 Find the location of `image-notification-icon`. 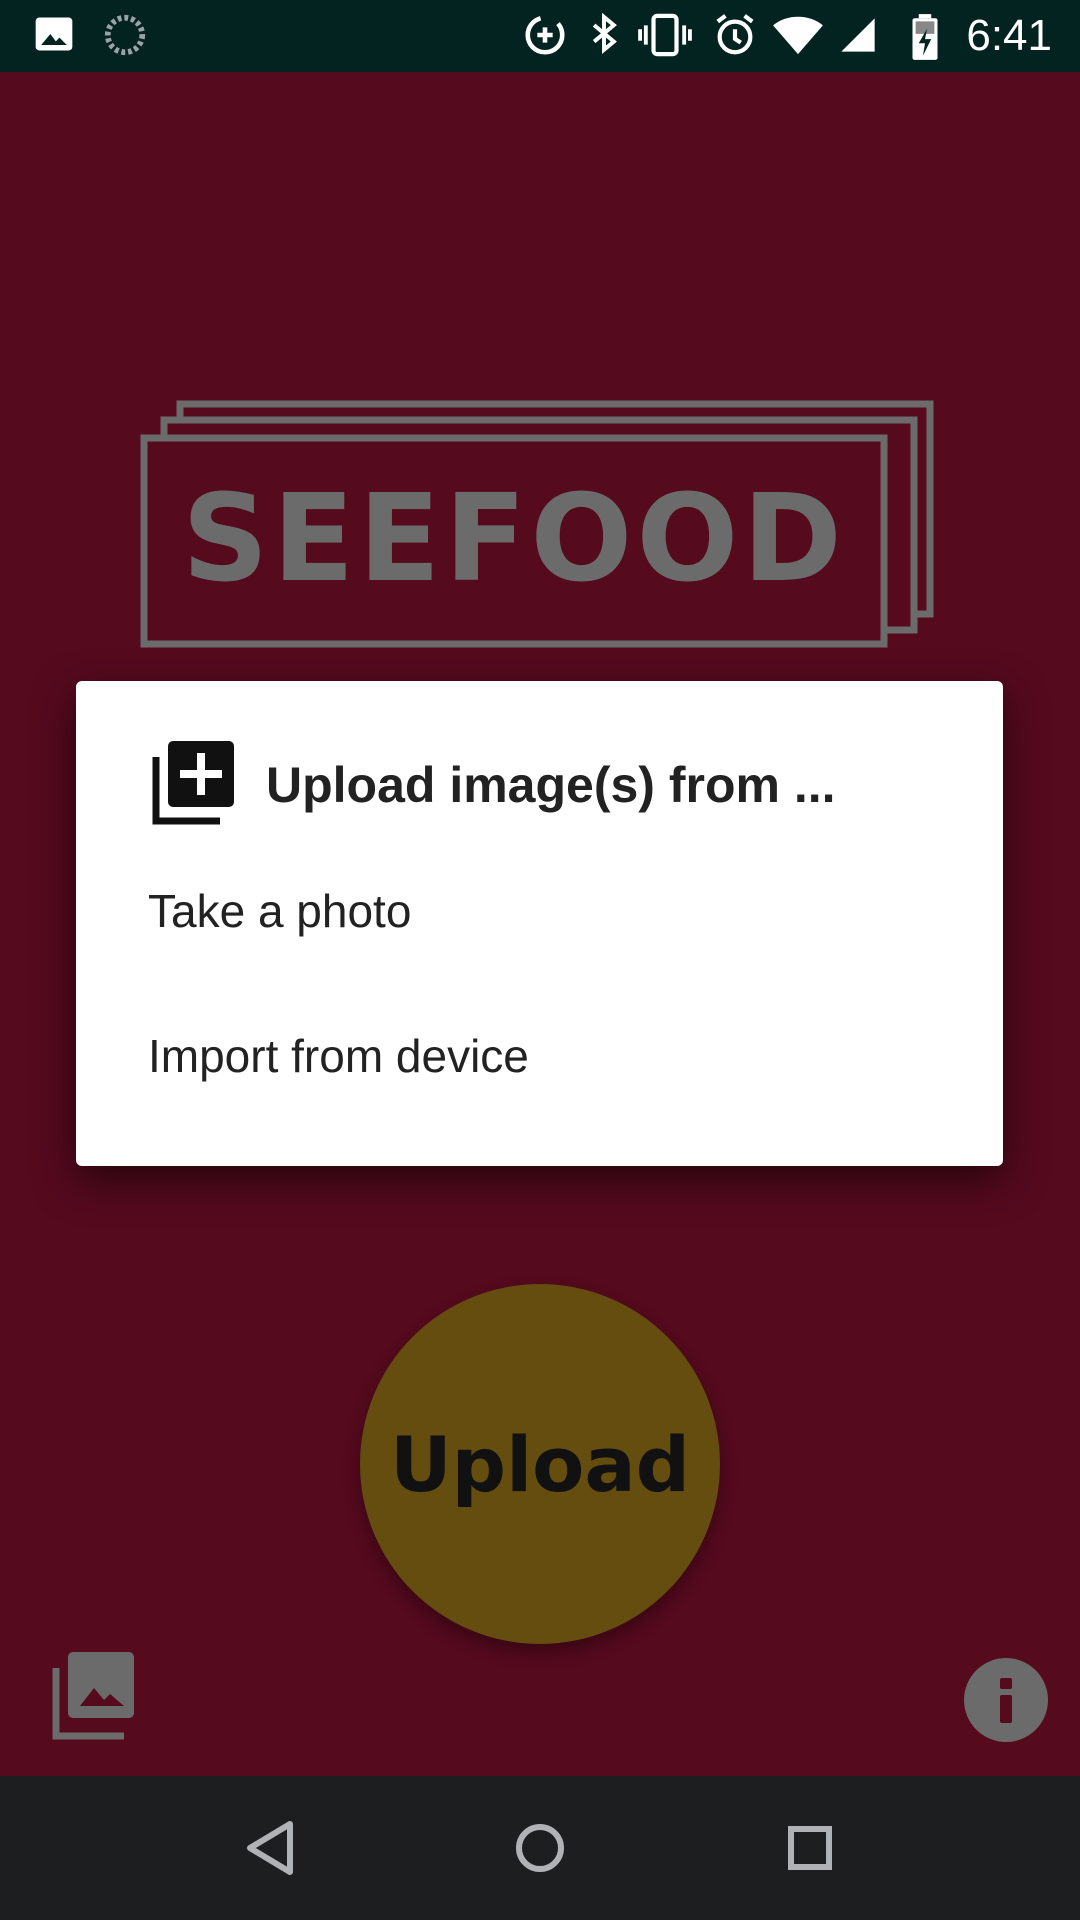

image-notification-icon is located at coordinates (54, 36).